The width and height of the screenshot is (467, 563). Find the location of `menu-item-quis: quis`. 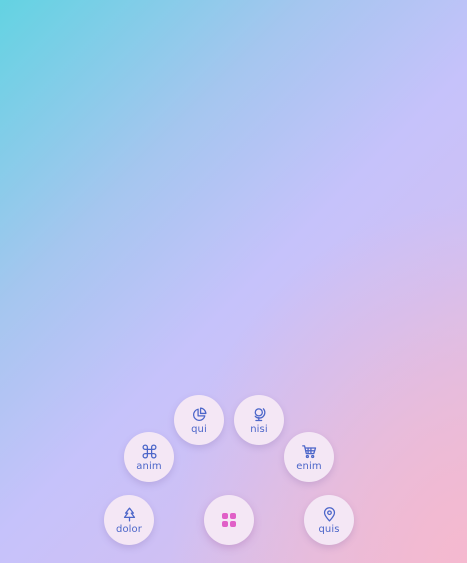

menu-item-quis: quis is located at coordinates (329, 520).